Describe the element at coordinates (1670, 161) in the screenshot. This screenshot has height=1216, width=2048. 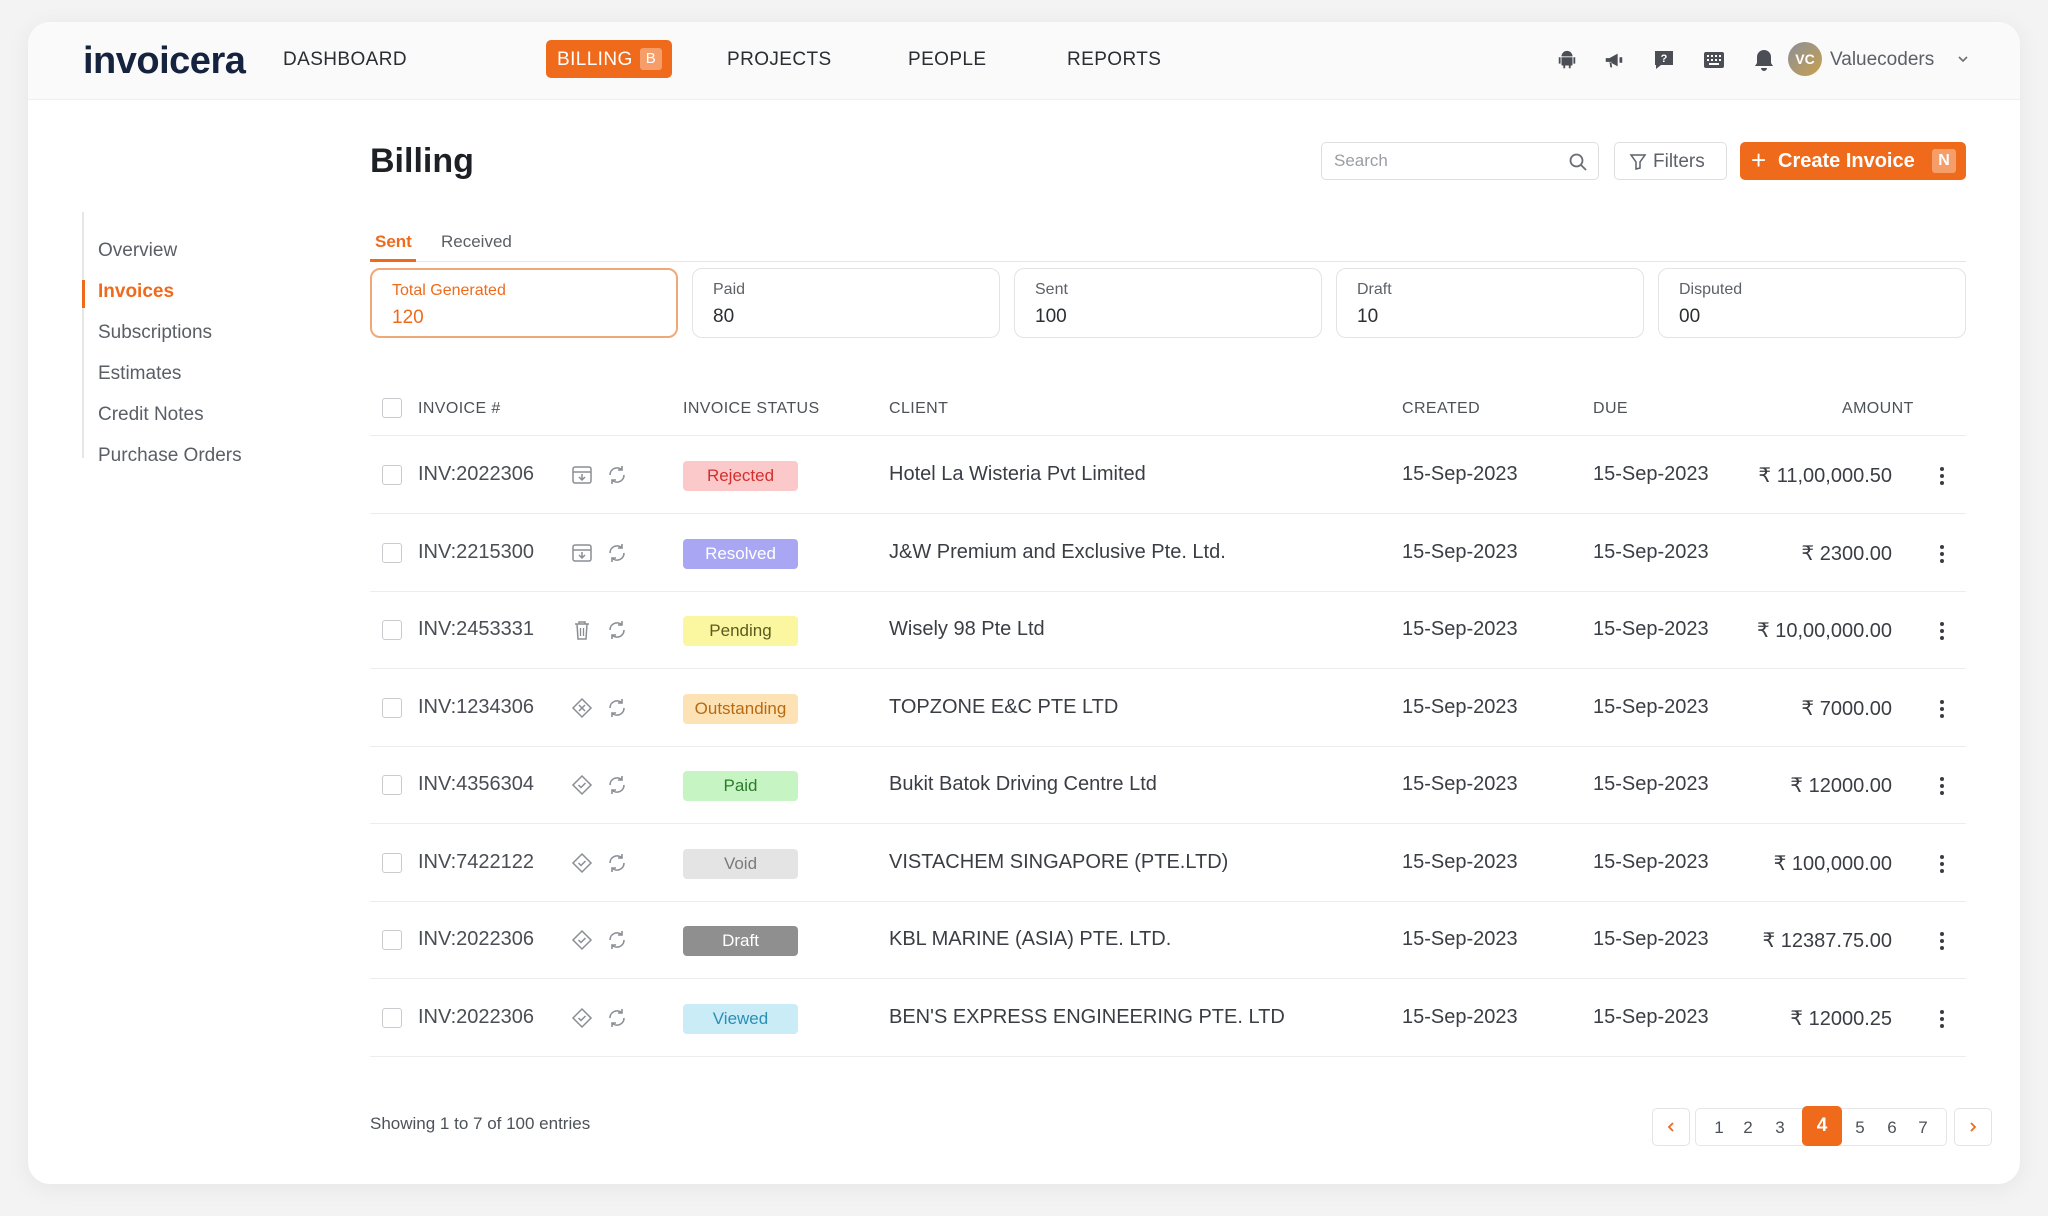
I see `filters-button: Filters` at that location.